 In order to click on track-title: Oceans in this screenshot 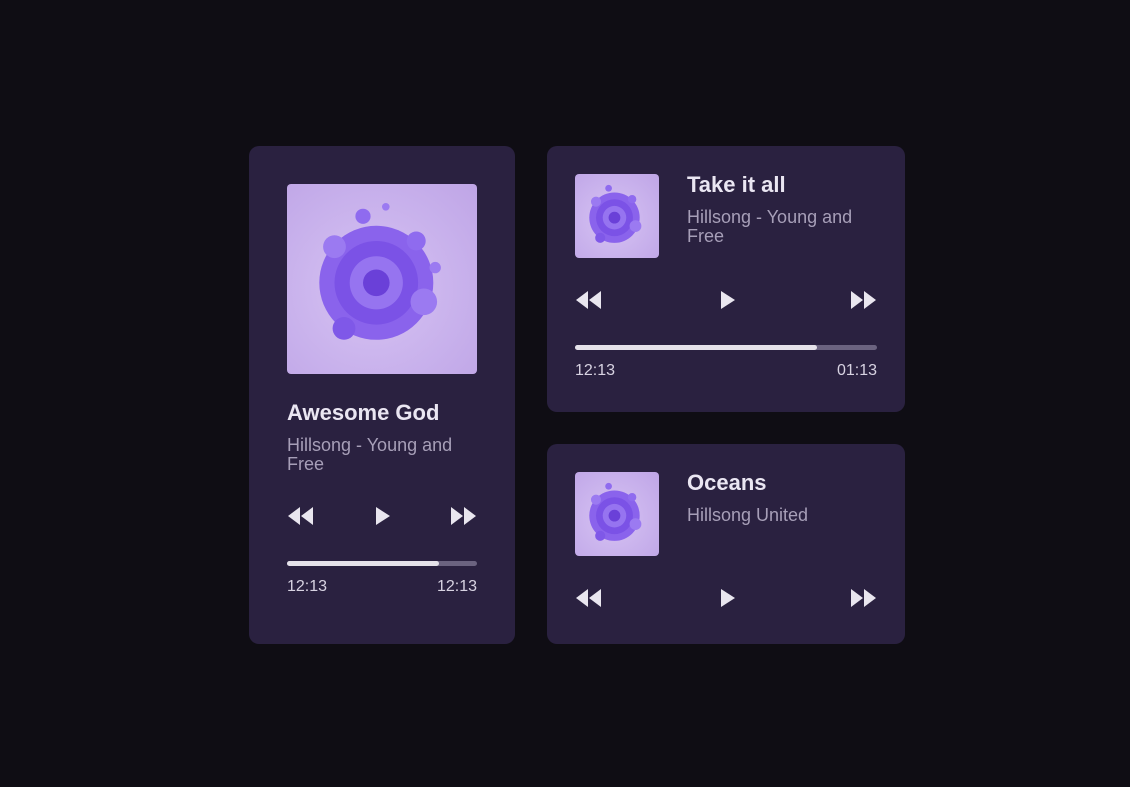, I will do `click(727, 482)`.